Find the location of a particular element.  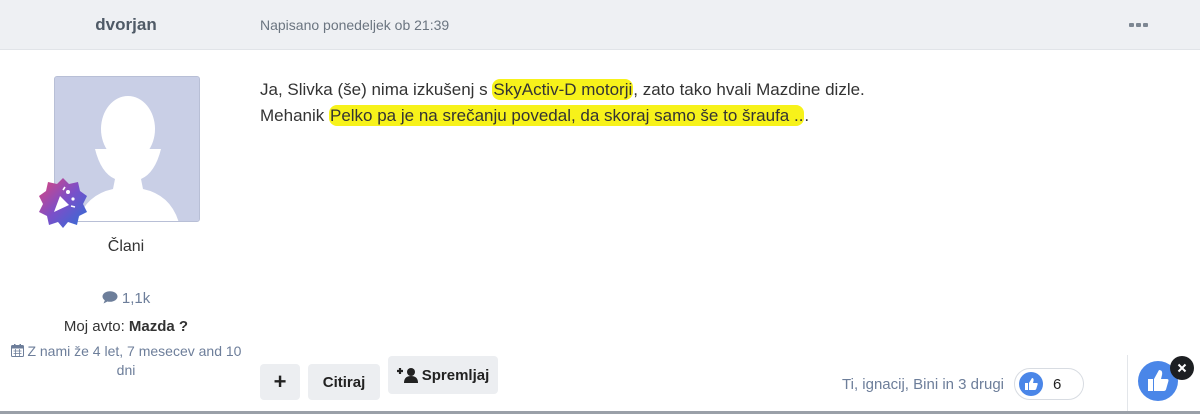

speech-bubble-icon is located at coordinates (110, 297).